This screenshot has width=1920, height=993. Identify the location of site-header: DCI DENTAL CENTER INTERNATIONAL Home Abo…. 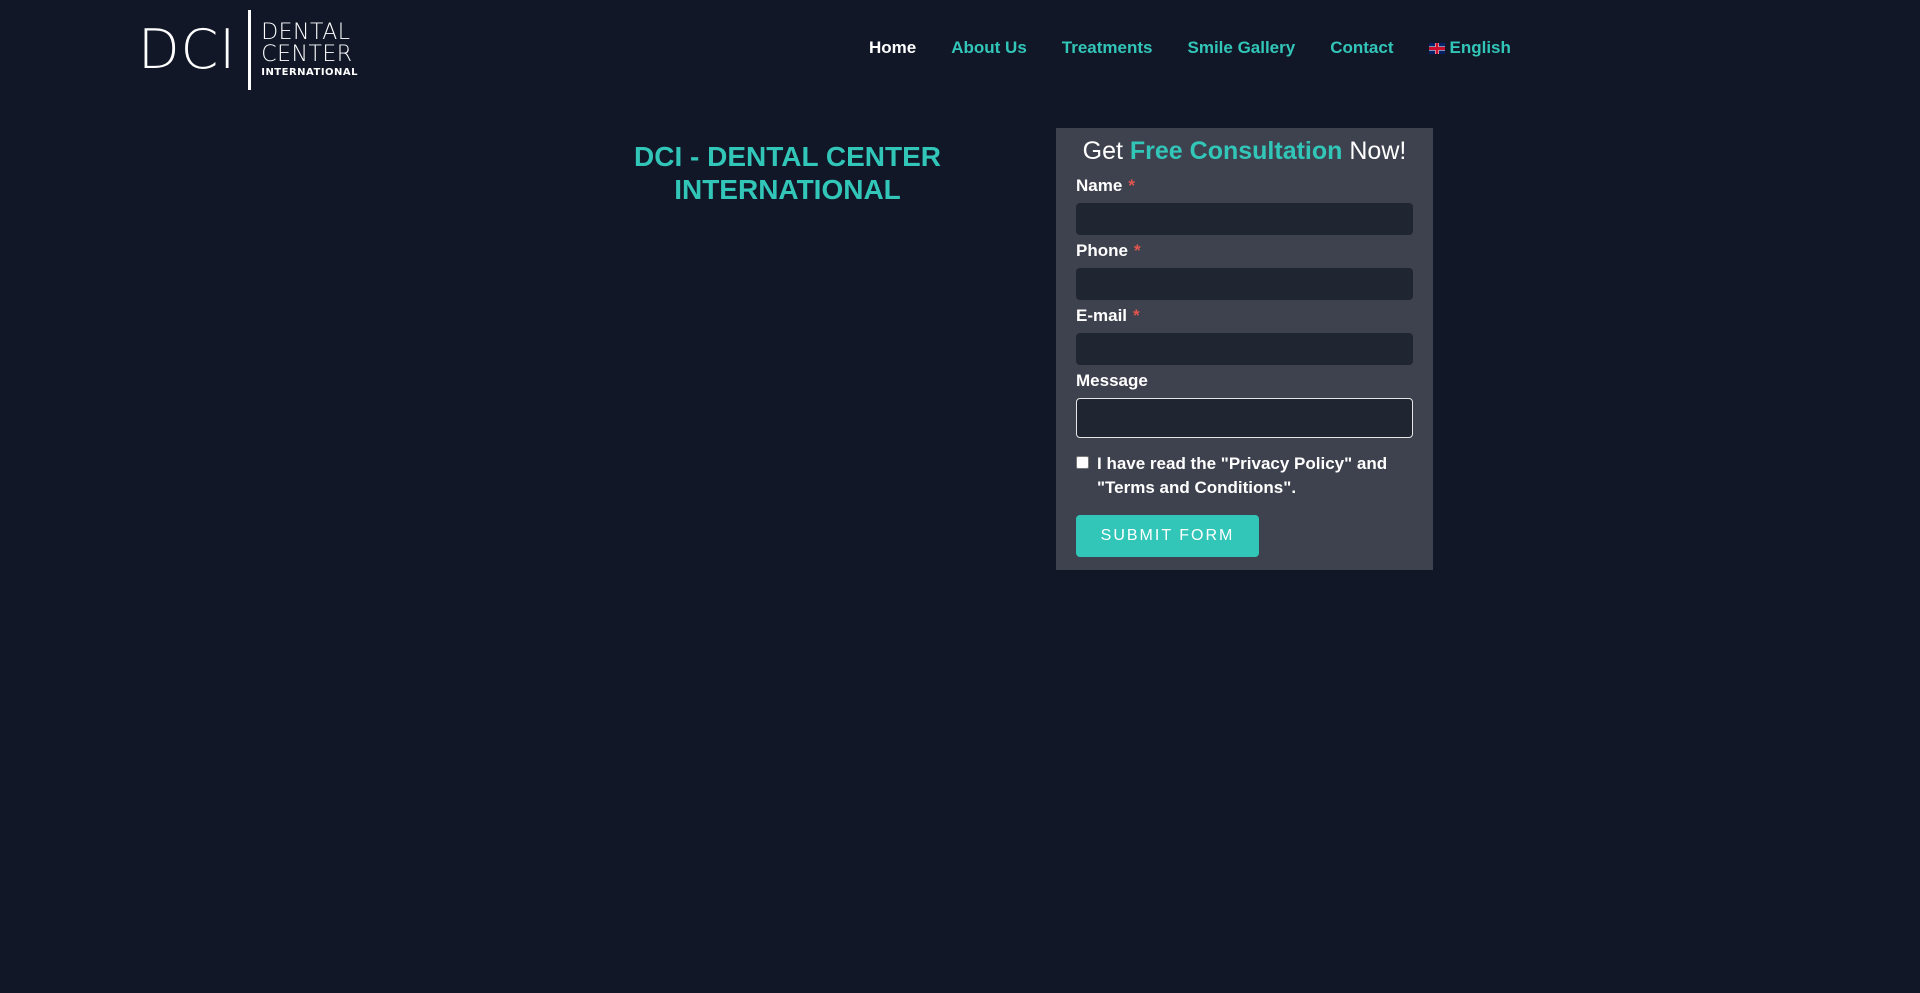
(960, 50).